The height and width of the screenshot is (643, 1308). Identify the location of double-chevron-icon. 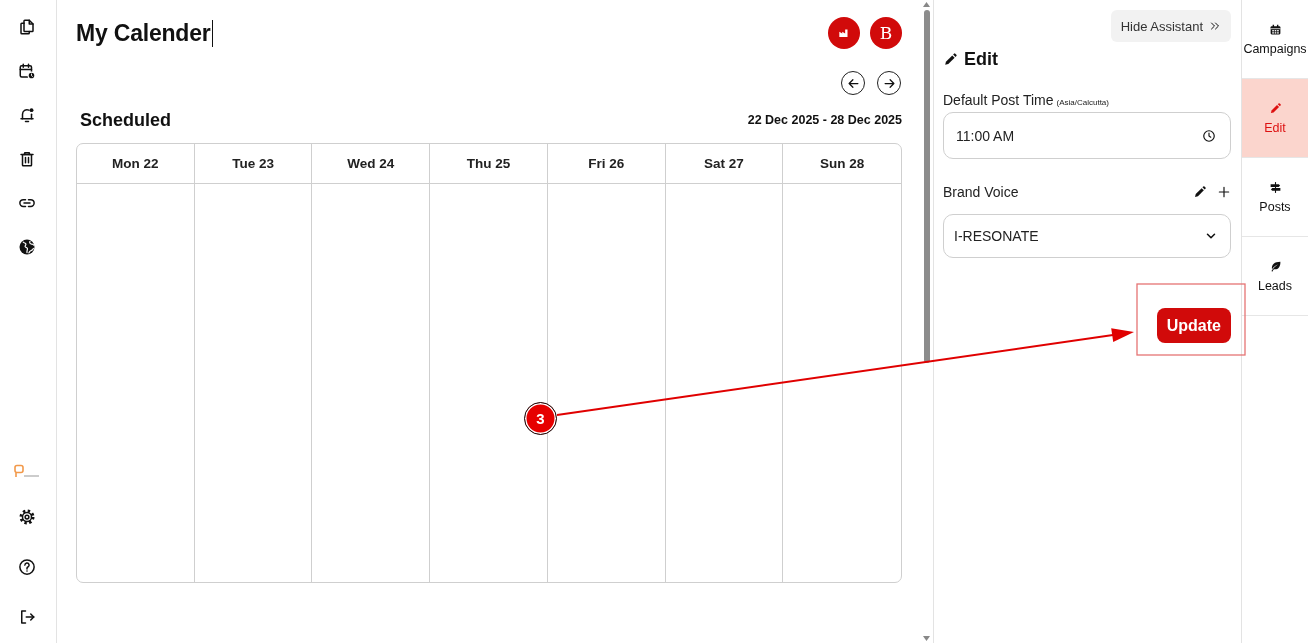
(1215, 26).